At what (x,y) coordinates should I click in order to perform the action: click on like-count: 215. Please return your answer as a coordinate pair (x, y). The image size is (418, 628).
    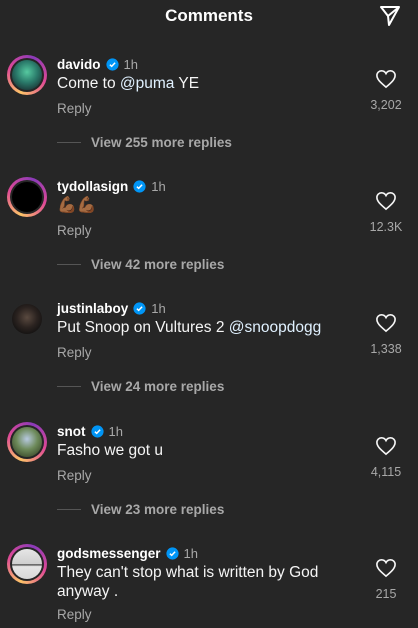
    Looking at the image, I should click on (386, 594).